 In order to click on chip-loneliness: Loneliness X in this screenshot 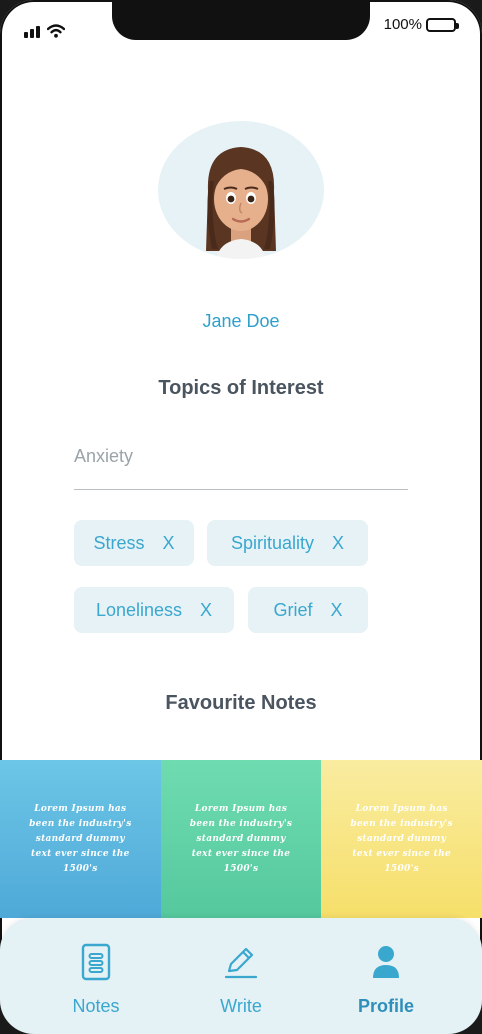, I will do `click(154, 610)`.